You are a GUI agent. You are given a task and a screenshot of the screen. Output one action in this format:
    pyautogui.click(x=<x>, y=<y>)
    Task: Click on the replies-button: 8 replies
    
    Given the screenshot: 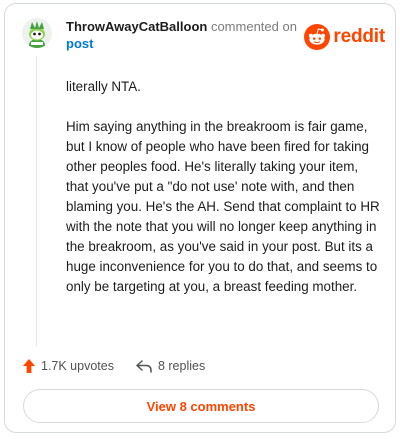 What is the action you would take?
    pyautogui.click(x=170, y=366)
    